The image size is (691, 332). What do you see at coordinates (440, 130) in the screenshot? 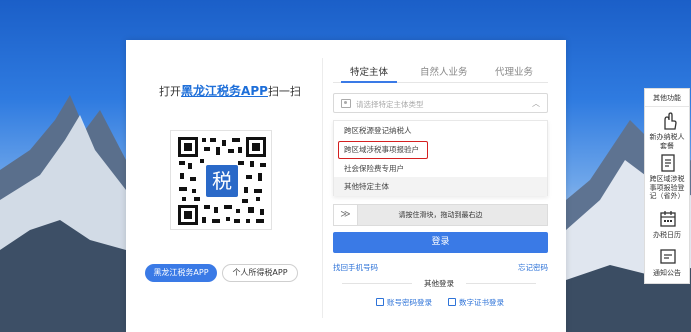
I see `dropdown-option: 跨区税源登记纳税人` at bounding box center [440, 130].